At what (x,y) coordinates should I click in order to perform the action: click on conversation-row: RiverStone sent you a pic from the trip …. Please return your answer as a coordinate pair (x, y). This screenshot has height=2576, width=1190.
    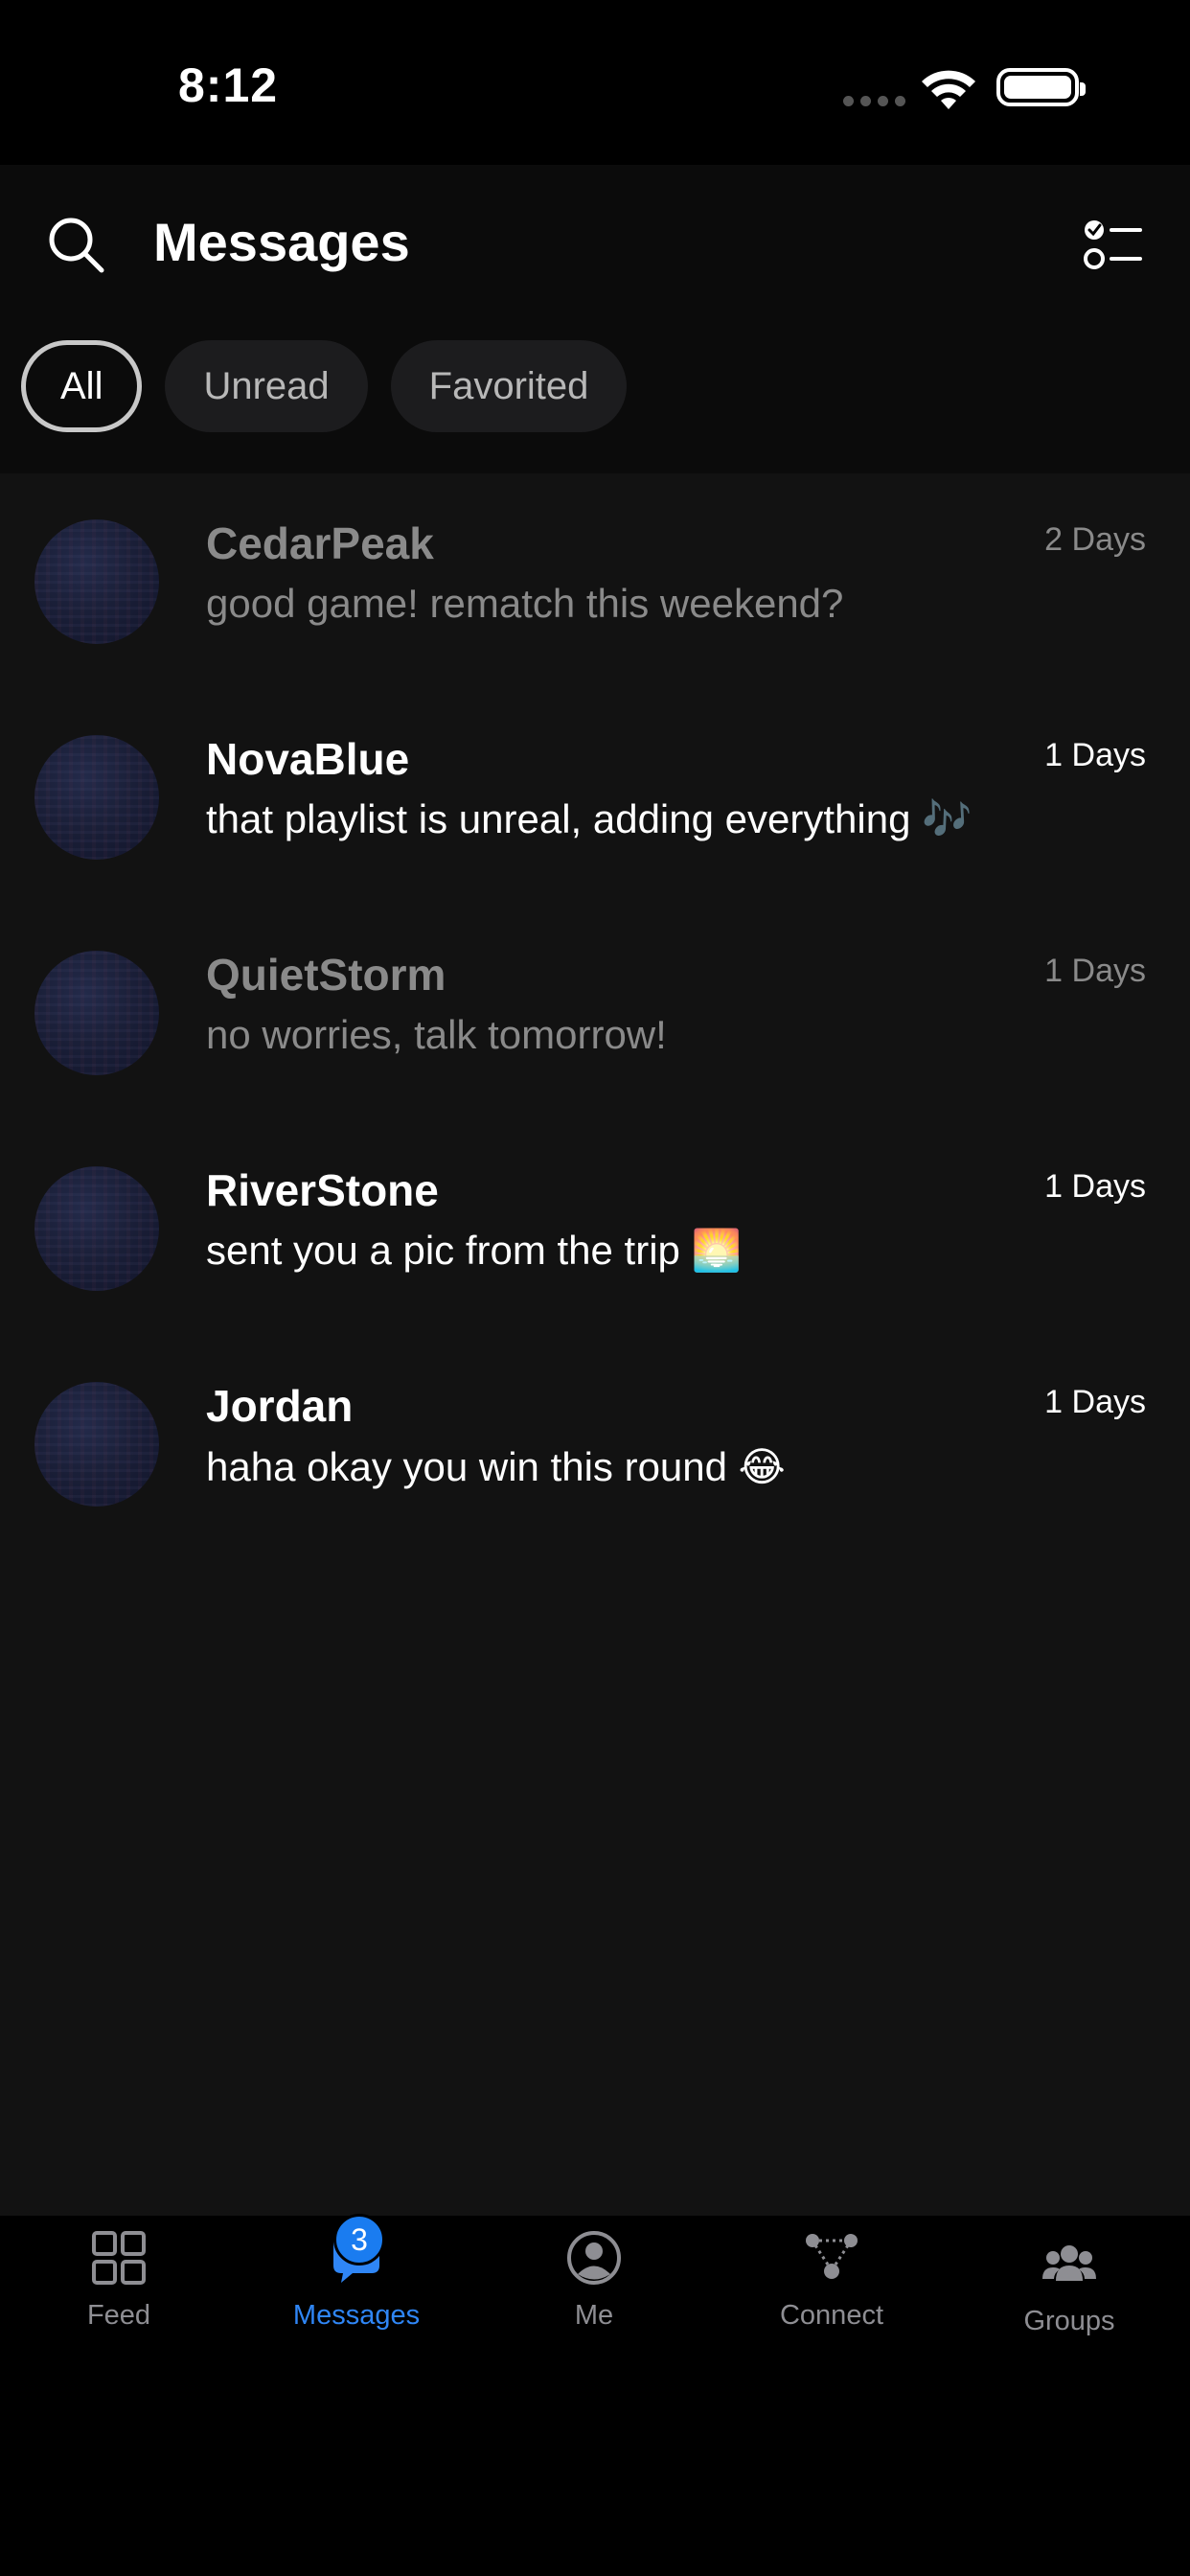
    Looking at the image, I should click on (595, 1228).